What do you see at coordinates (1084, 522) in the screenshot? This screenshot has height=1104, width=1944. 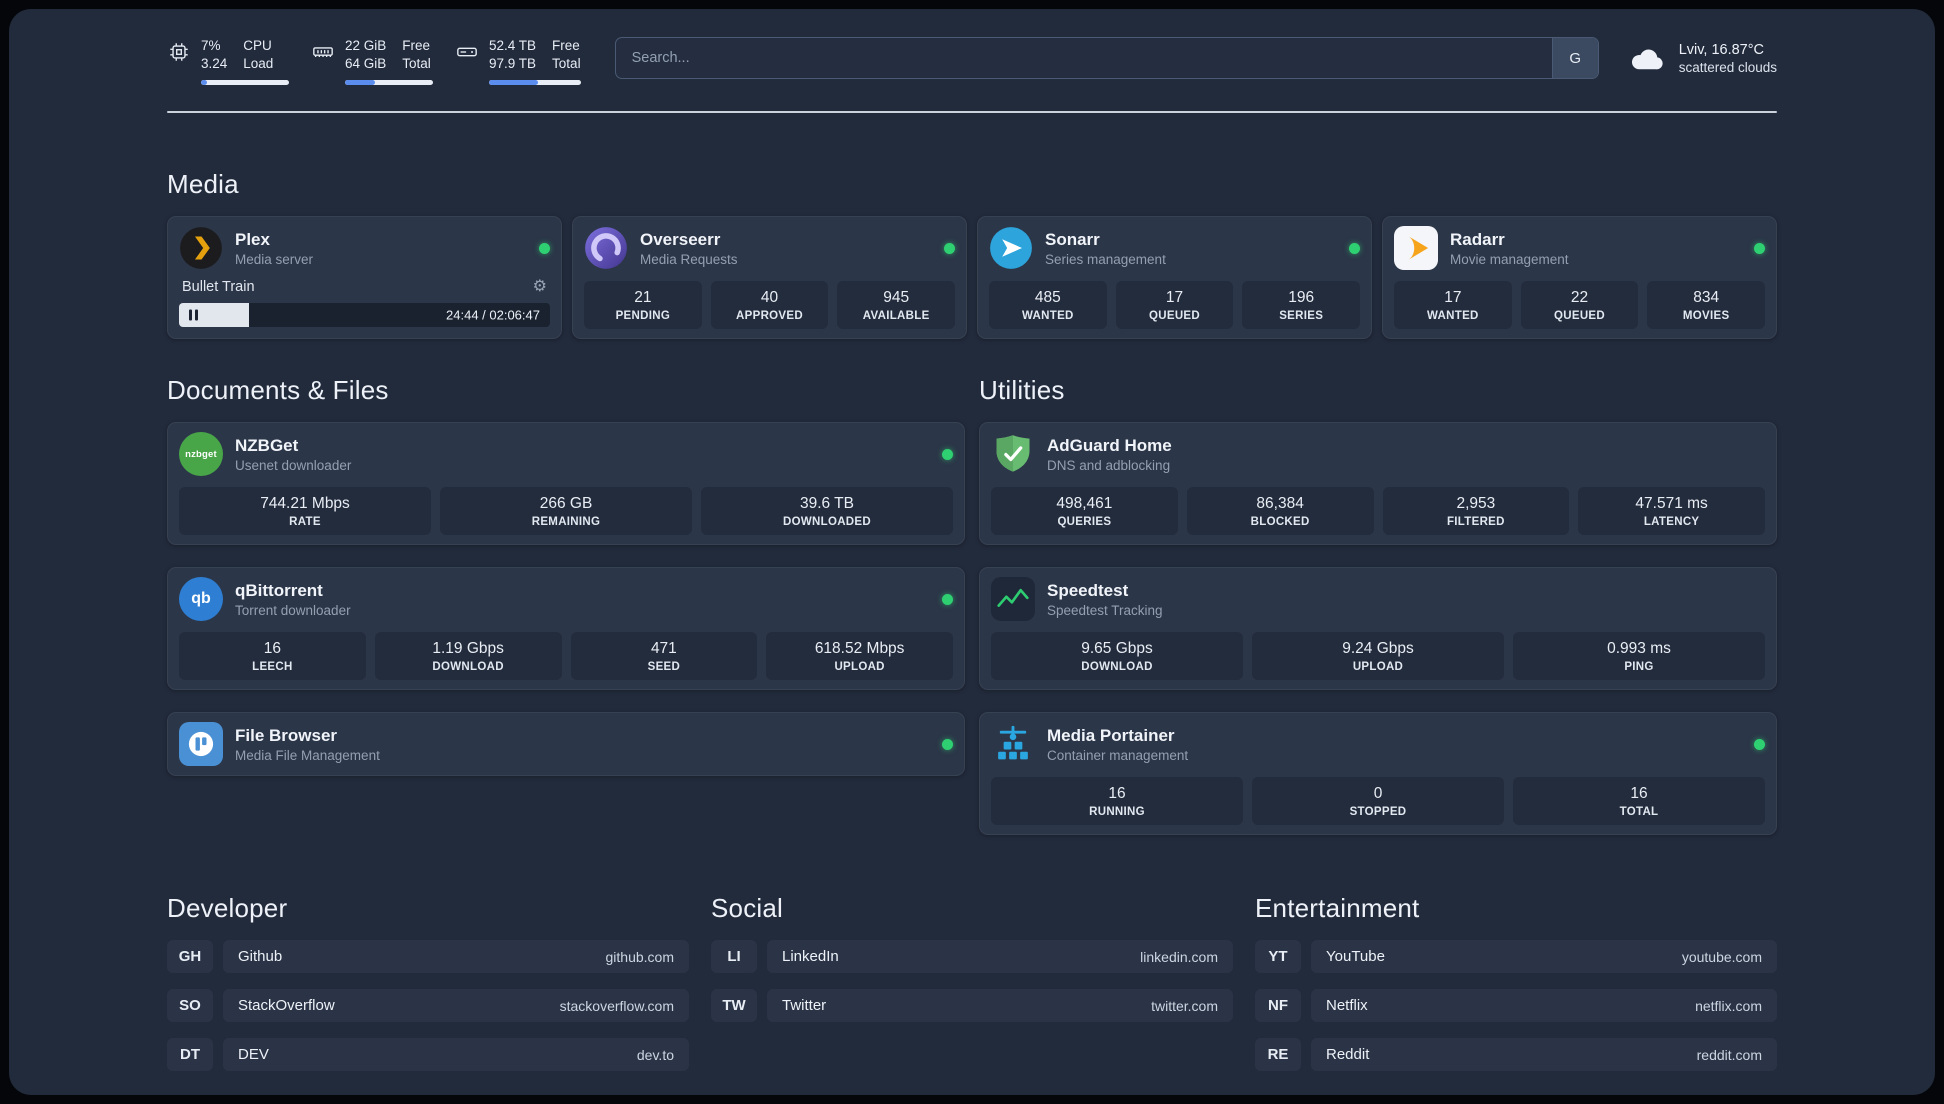 I see `stat-label: QUERIES` at bounding box center [1084, 522].